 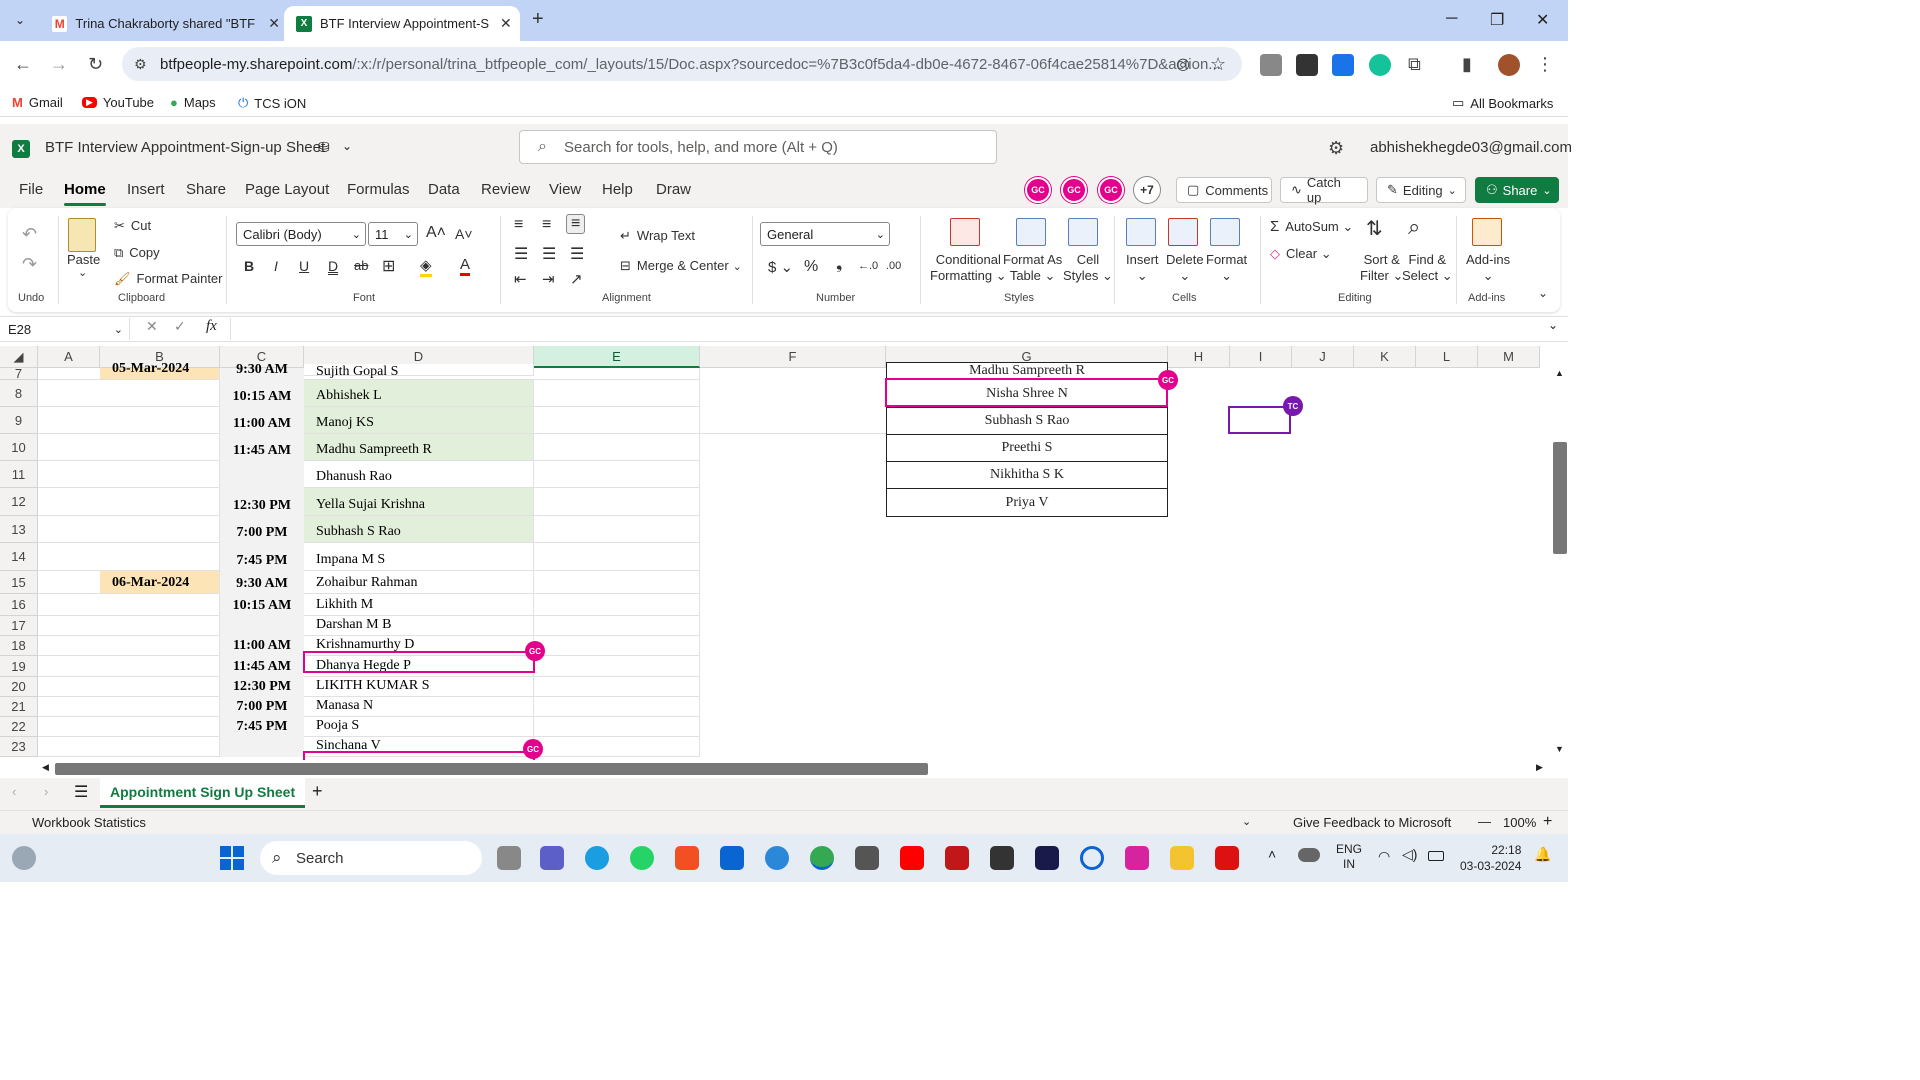 What do you see at coordinates (1027, 502) in the screenshot?
I see `g-list-cell: Priya V` at bounding box center [1027, 502].